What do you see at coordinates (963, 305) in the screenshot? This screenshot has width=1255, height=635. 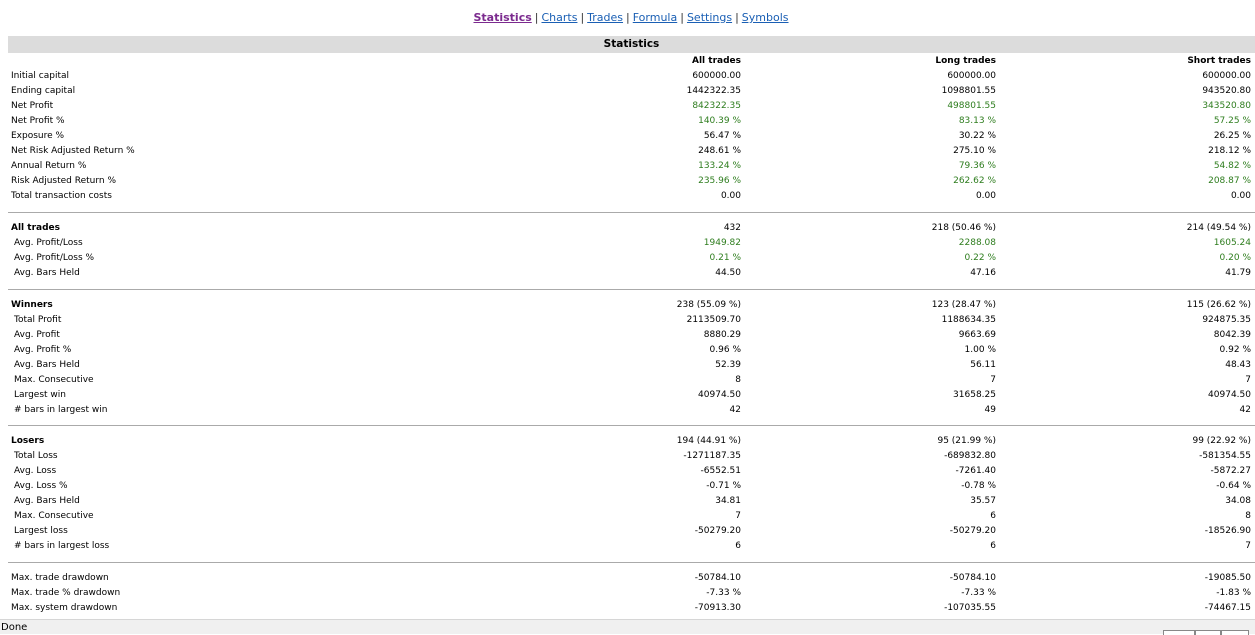 I see `stat-value-long-trades: 123 (28.47 %)` at bounding box center [963, 305].